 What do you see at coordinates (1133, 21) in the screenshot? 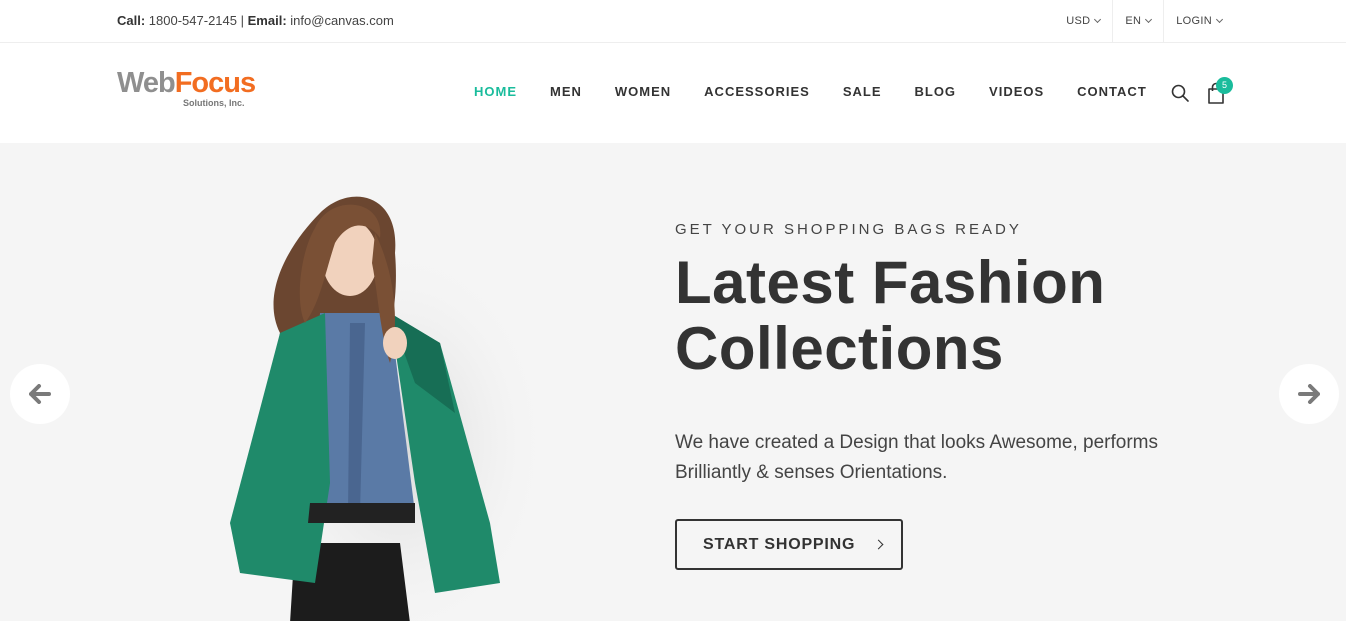
I see `language-label: EN` at bounding box center [1133, 21].